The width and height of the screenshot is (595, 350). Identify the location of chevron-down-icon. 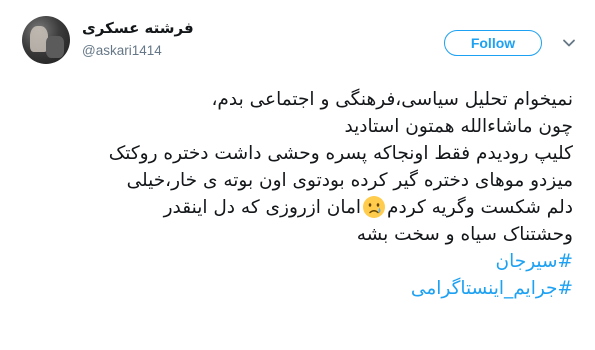
(569, 43).